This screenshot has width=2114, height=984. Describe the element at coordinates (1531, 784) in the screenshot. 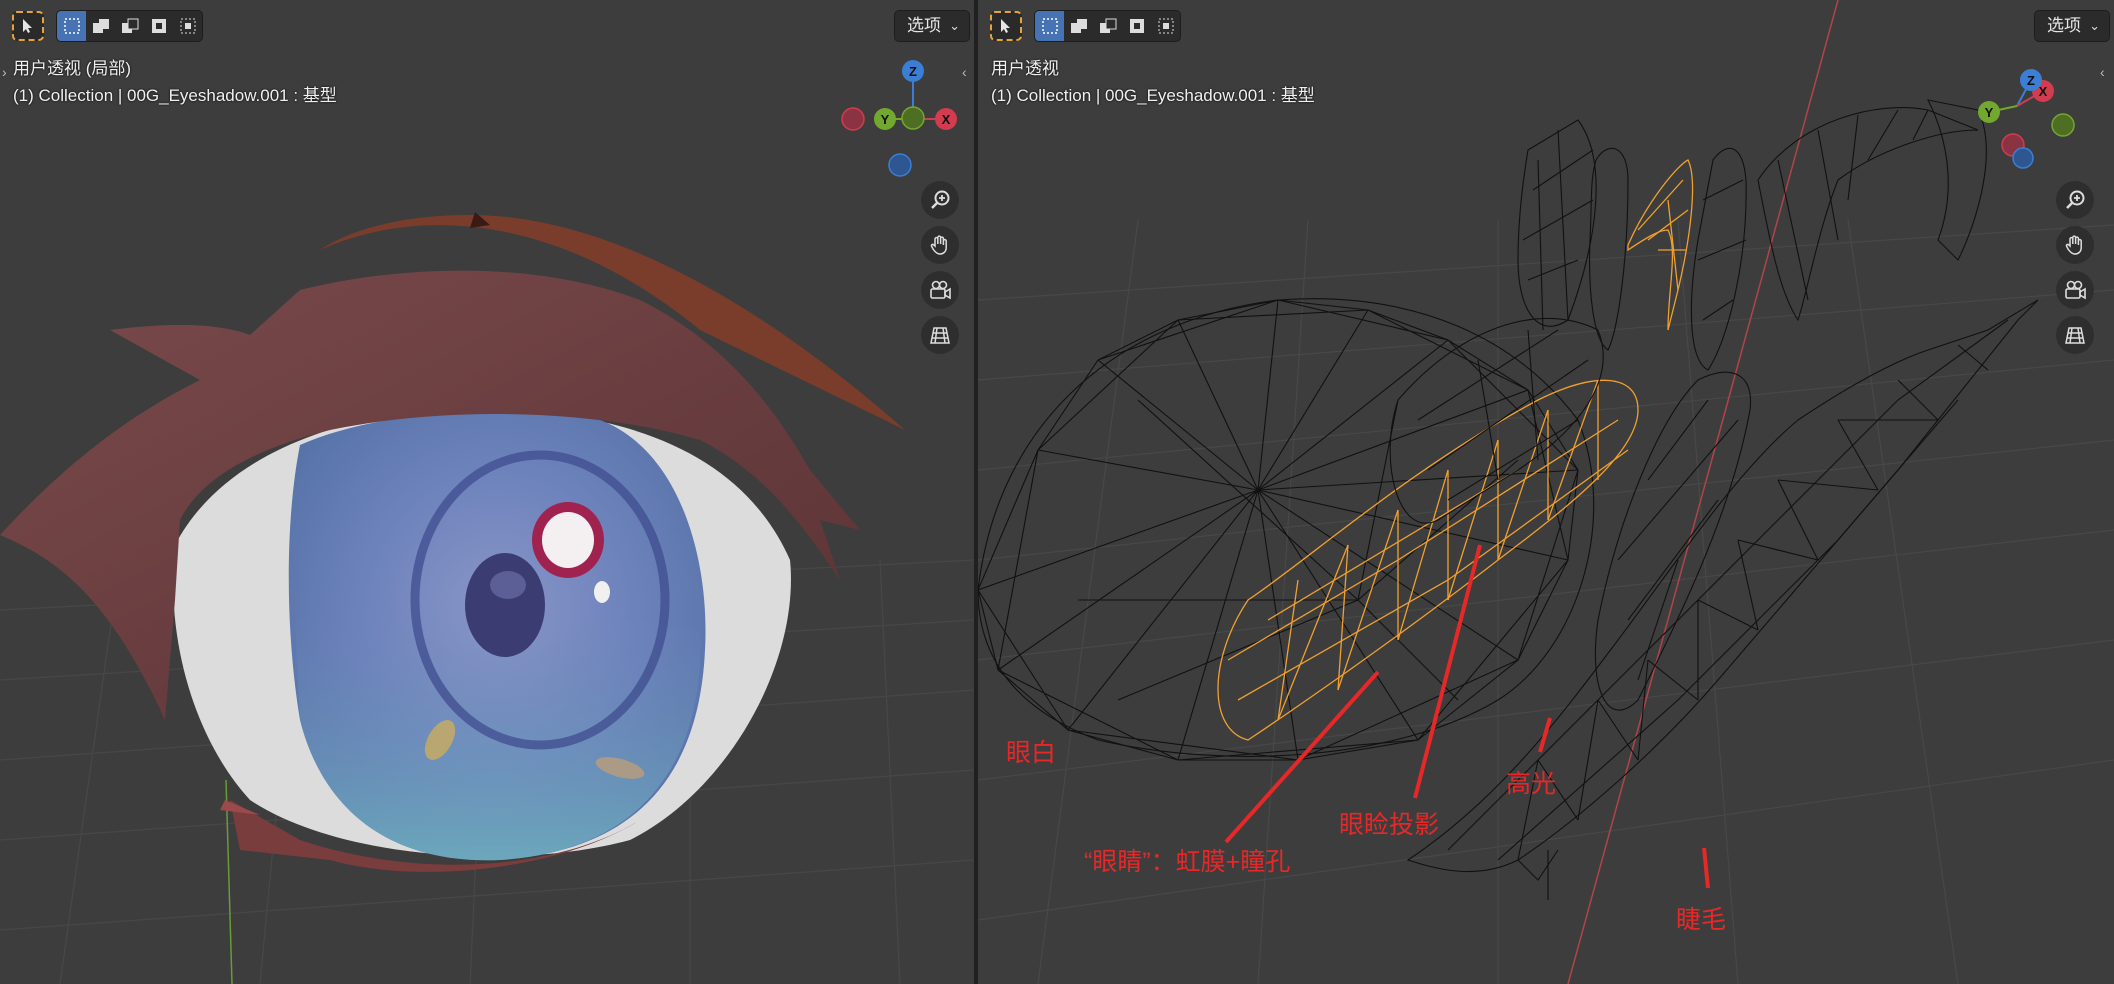

I see `annotation-highlight: 高光` at that location.